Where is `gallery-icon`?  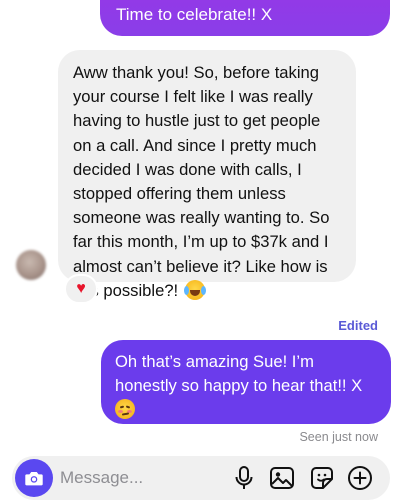 gallery-icon is located at coordinates (282, 478).